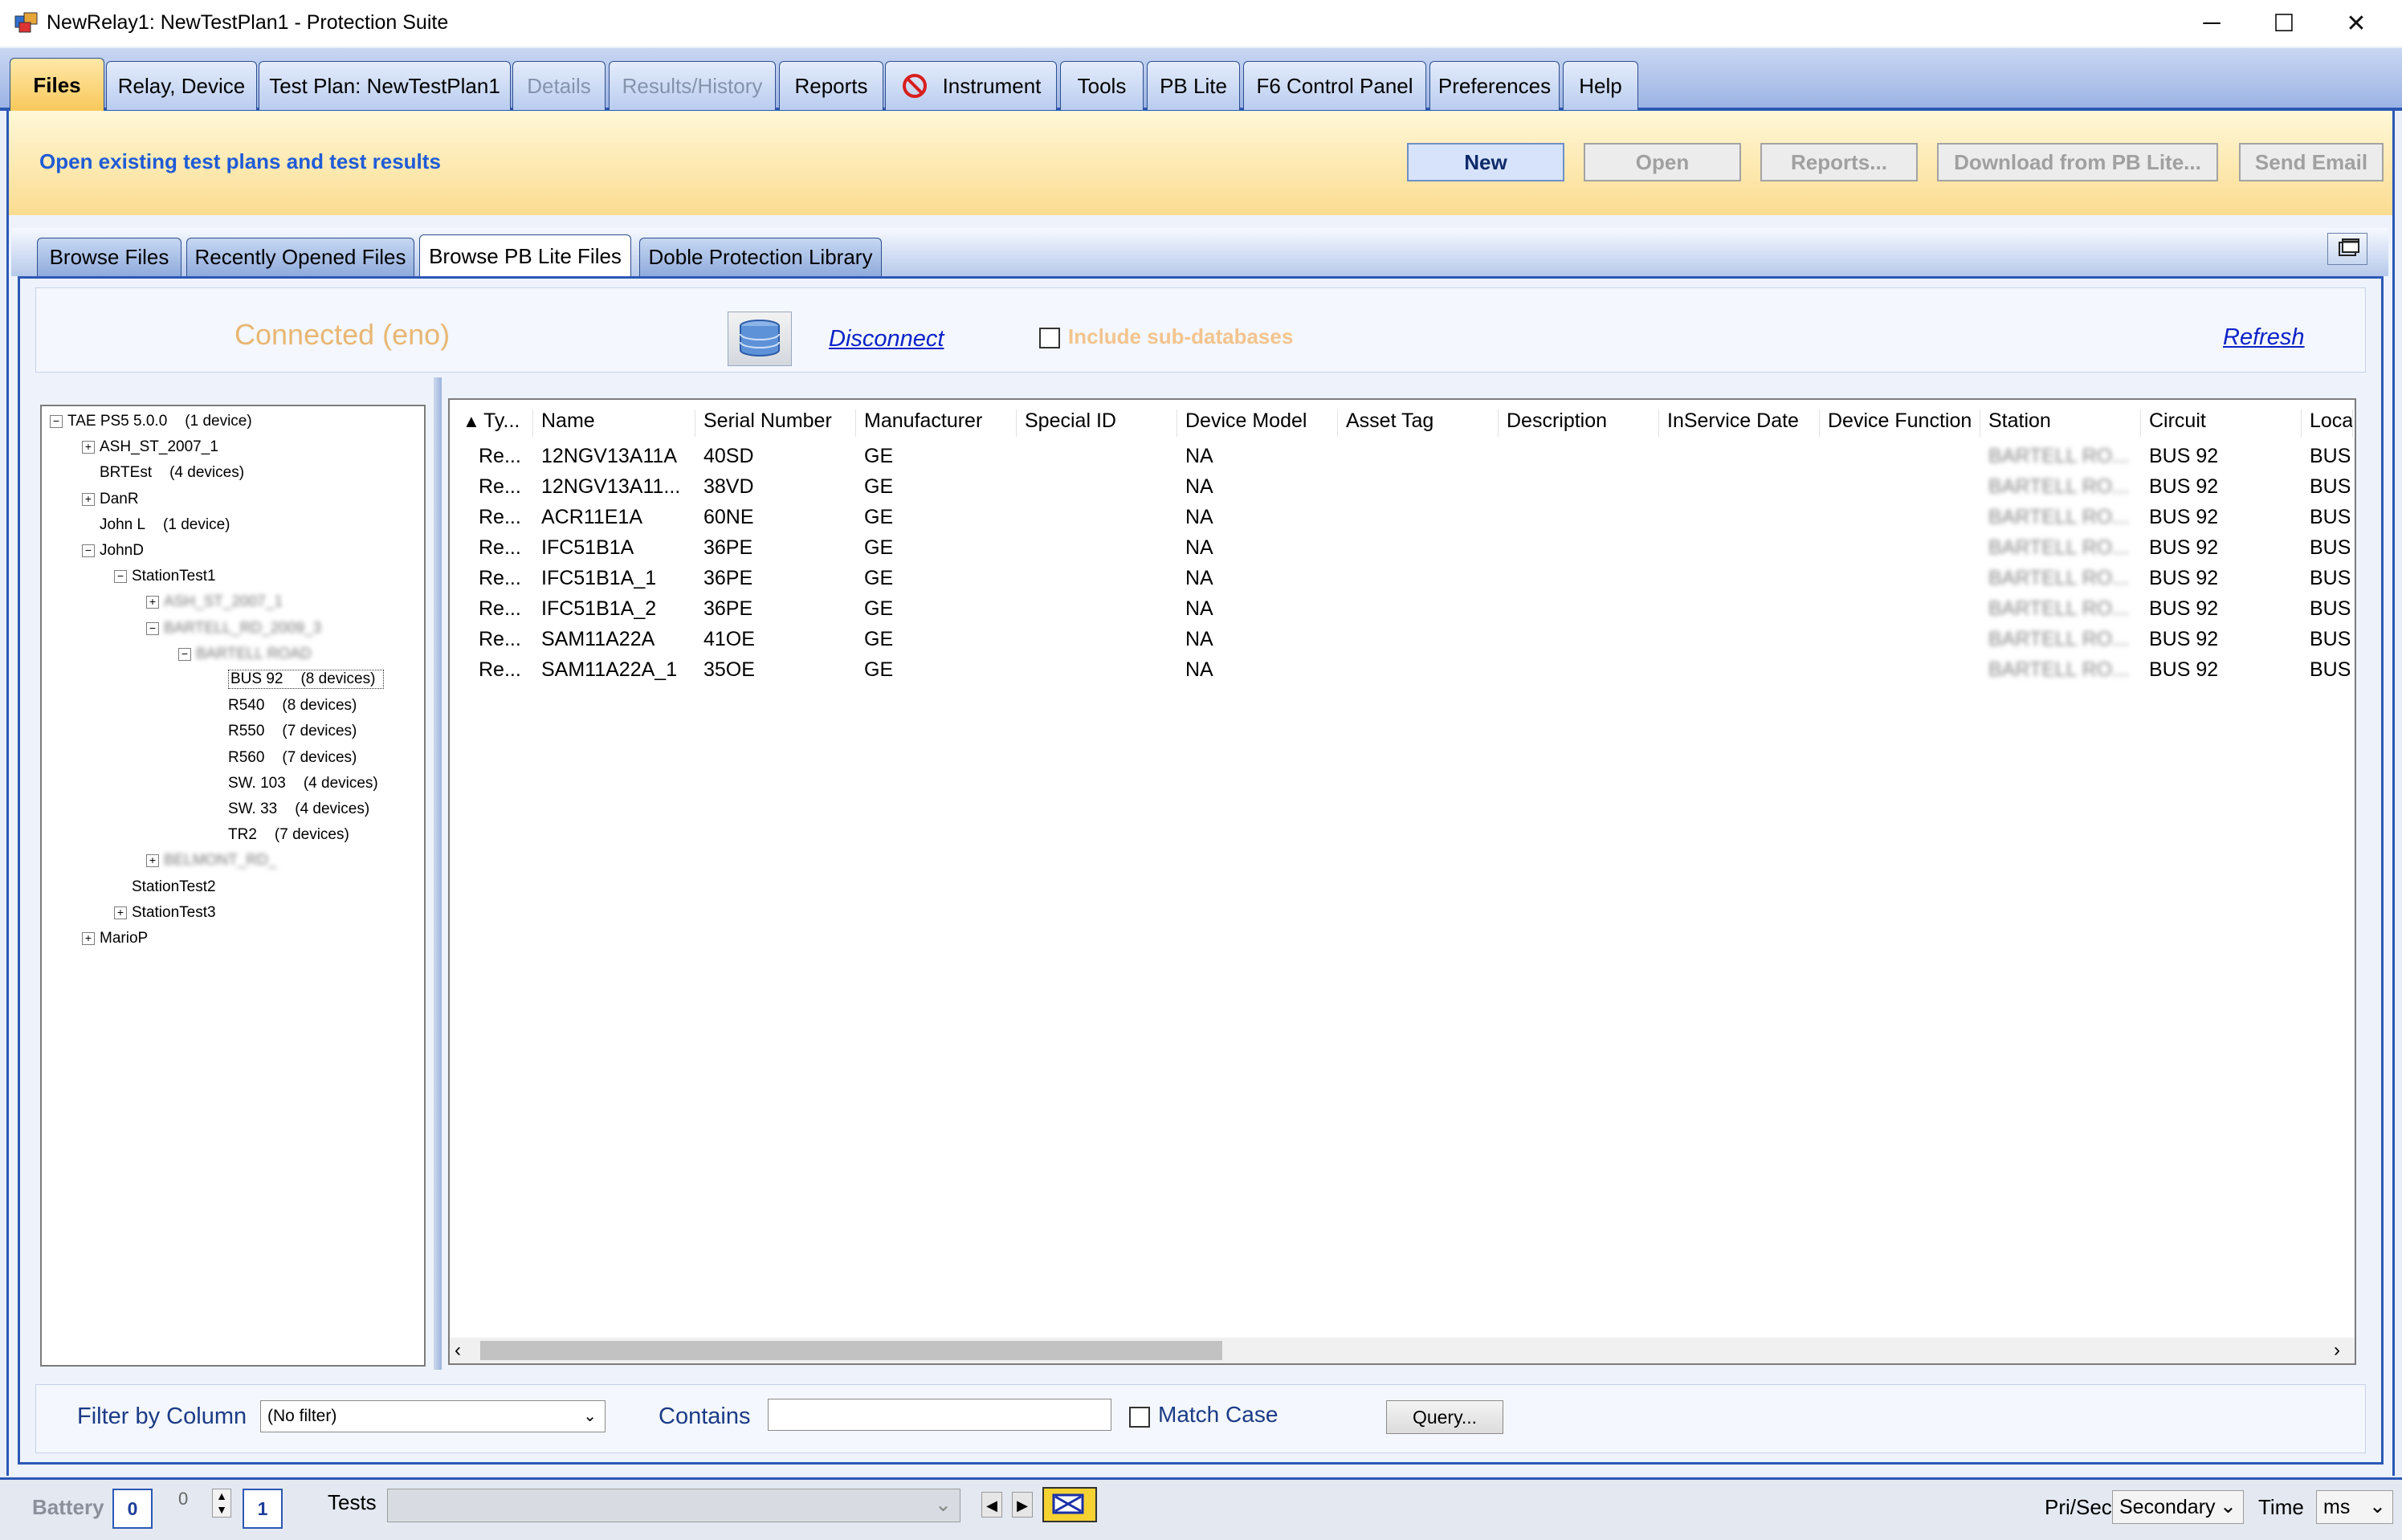 The height and width of the screenshot is (1540, 2402). What do you see at coordinates (525, 256) in the screenshot?
I see `tab-browse-pb-lite-files: Browse PB Lite Files` at bounding box center [525, 256].